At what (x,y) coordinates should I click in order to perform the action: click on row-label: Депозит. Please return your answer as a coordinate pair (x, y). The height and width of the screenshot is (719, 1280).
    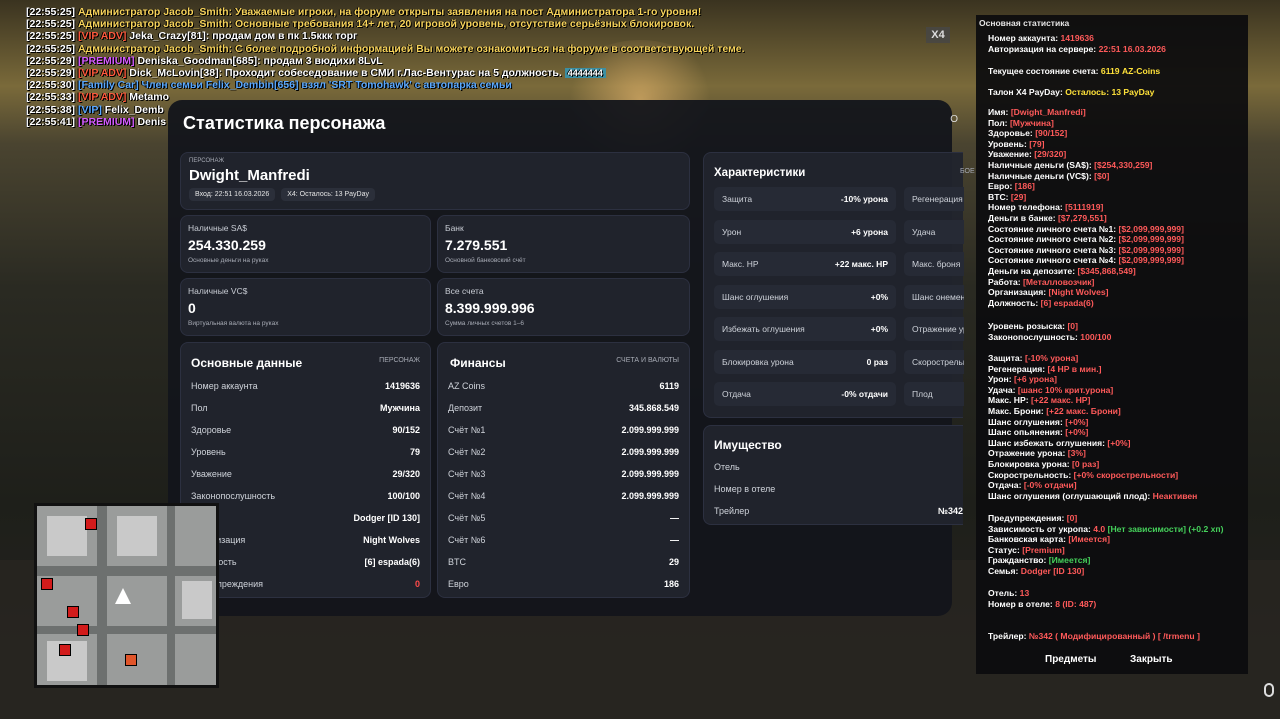
    Looking at the image, I should click on (465, 408).